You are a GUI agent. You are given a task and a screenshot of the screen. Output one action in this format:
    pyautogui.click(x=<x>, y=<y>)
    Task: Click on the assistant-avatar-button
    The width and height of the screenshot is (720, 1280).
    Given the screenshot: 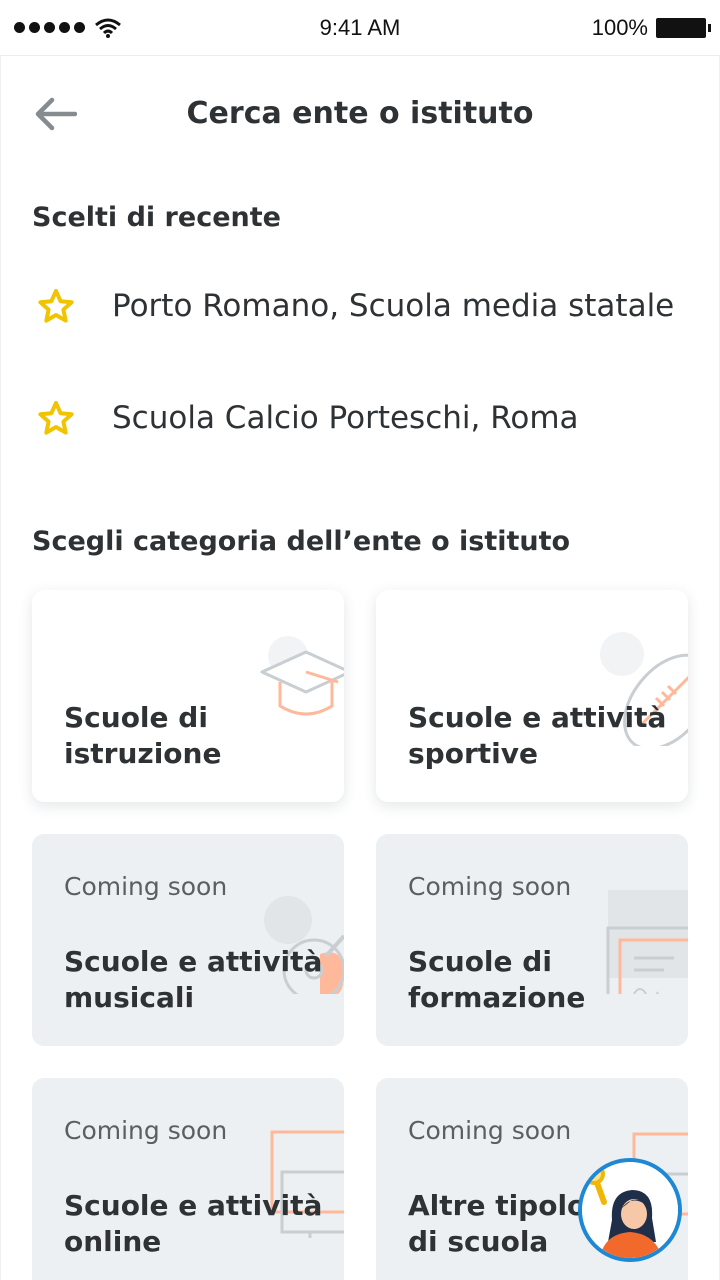 What is the action you would take?
    pyautogui.click(x=630, y=1210)
    